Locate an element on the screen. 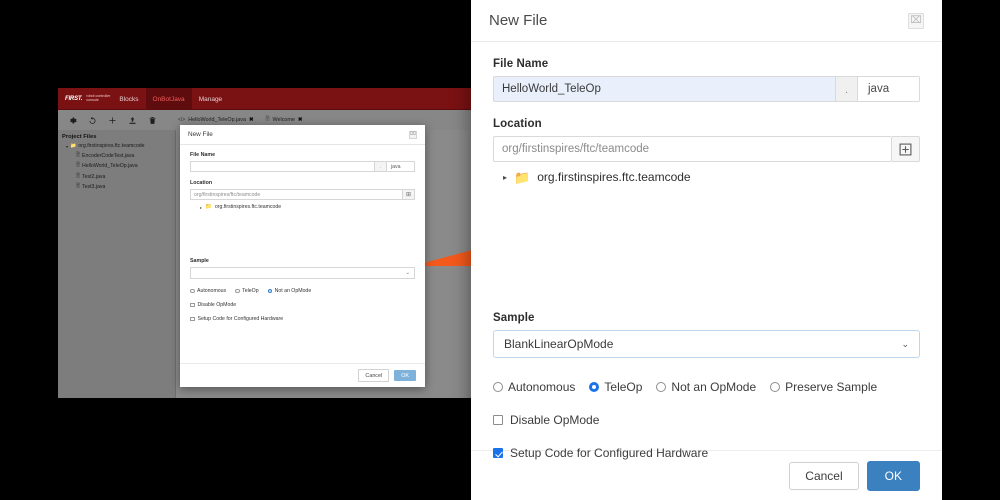 Image resolution: width=1000 pixels, height=500 pixels. location-label: Location is located at coordinates (517, 124).